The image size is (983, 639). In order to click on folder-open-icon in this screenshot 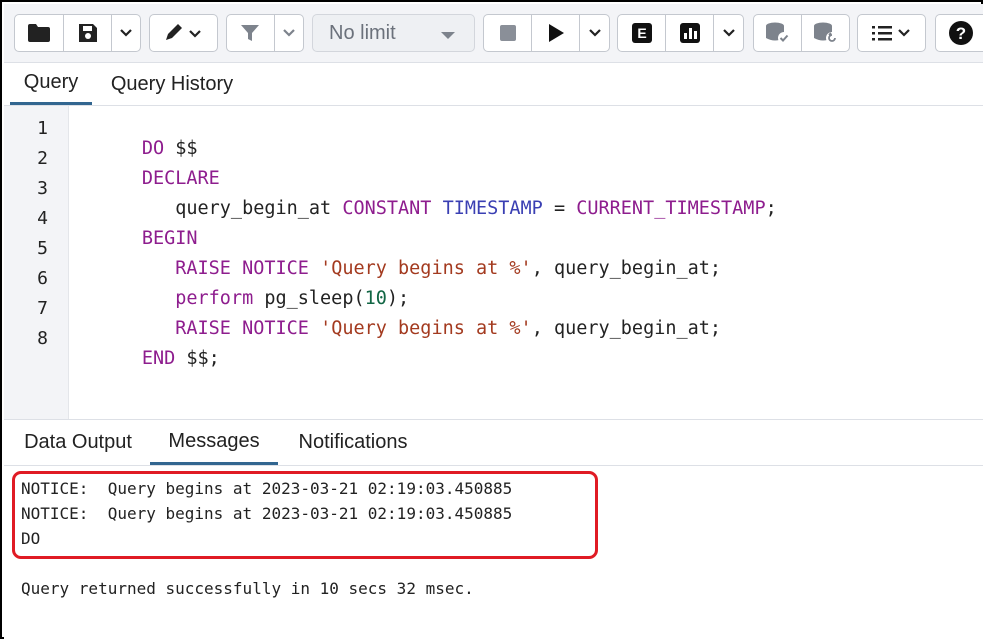, I will do `click(39, 33)`.